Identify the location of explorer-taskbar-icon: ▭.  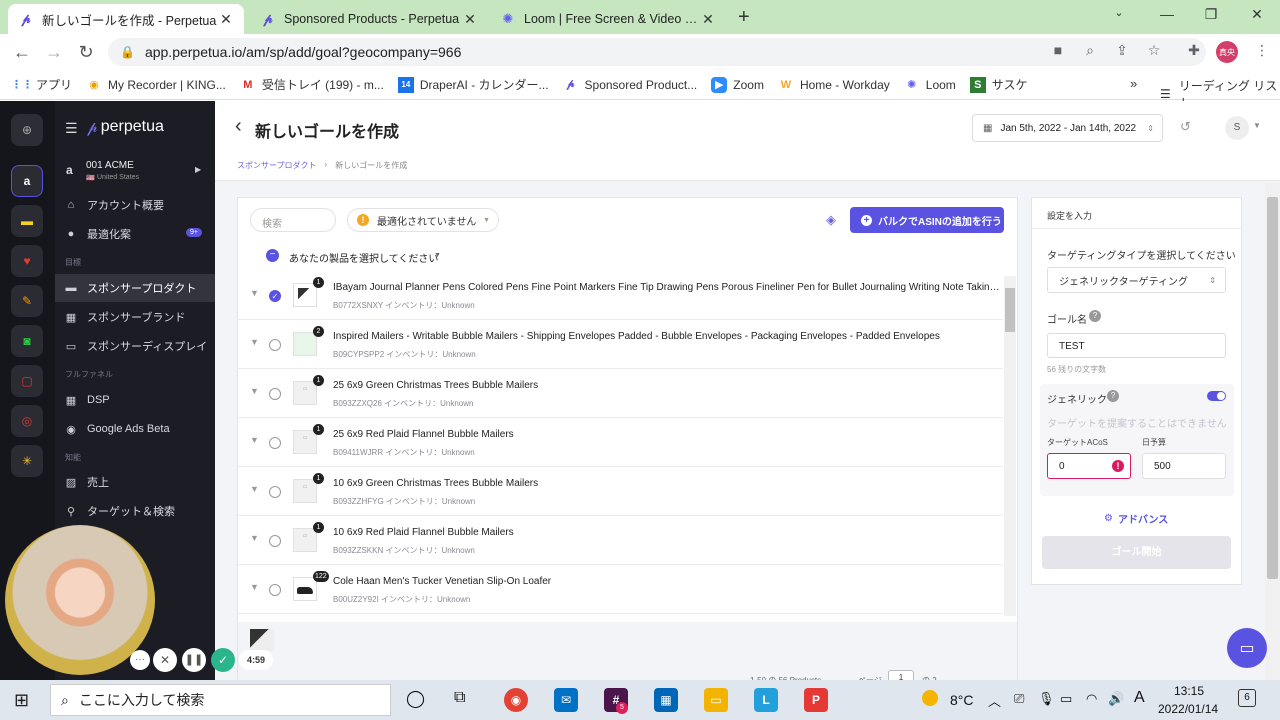
(716, 700).